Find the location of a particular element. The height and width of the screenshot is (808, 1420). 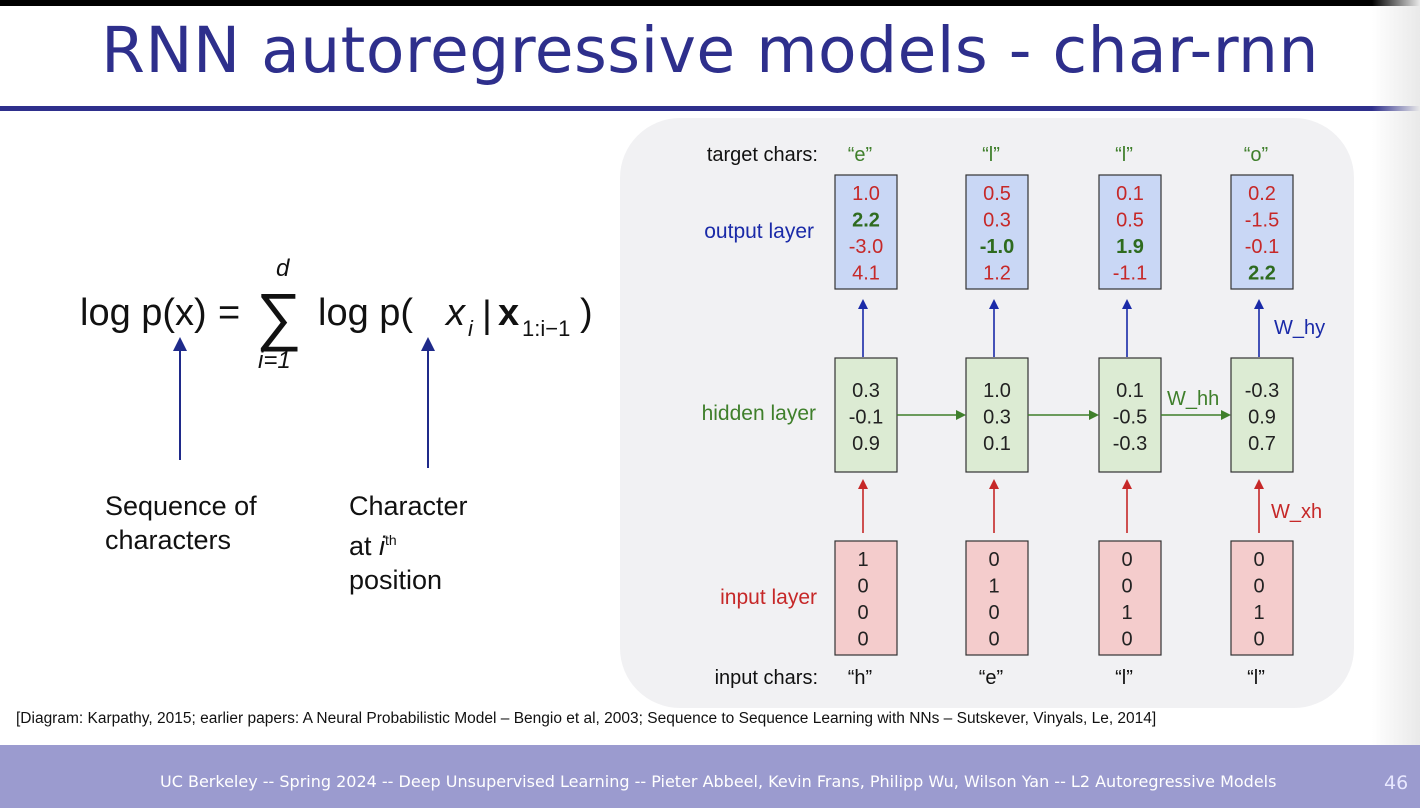

output-value: -0.1 is located at coordinates (1262, 247).